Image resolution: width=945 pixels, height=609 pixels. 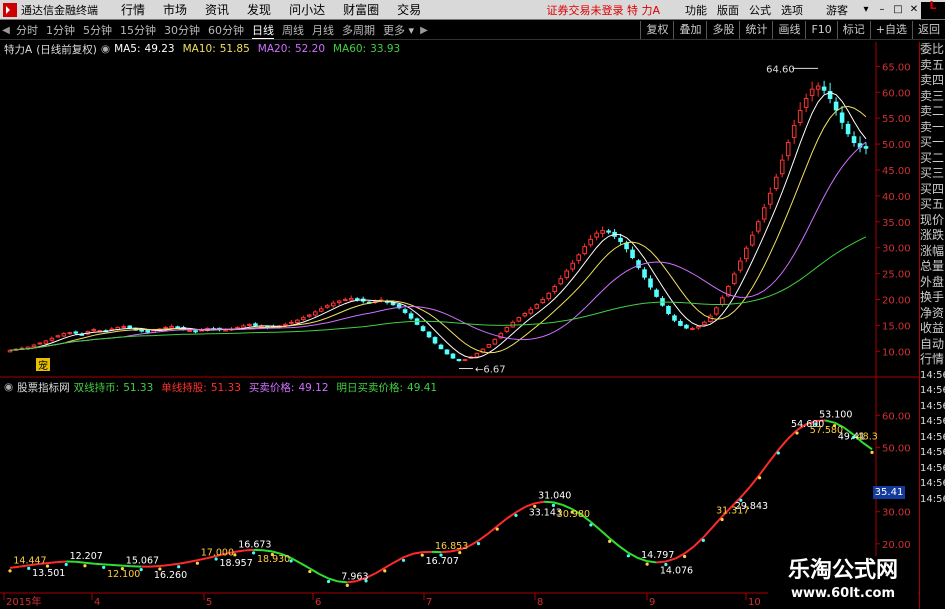 I want to click on ind-tick-label: 20.00, so click(x=896, y=545).